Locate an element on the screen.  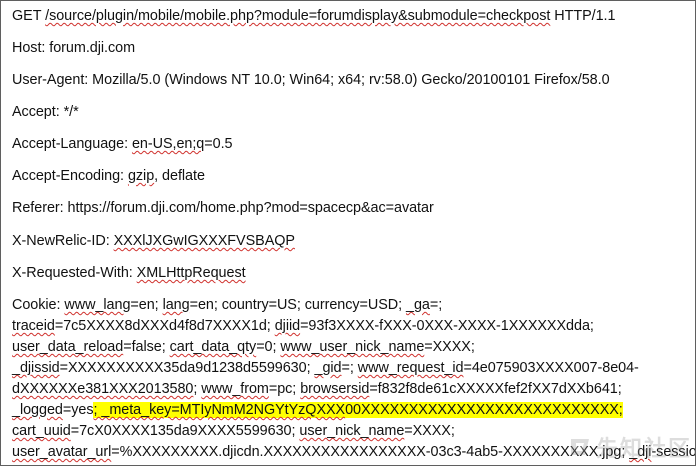
accept-language-header: Accept-Language: en-US,en;q=0.5 is located at coordinates (122, 144).